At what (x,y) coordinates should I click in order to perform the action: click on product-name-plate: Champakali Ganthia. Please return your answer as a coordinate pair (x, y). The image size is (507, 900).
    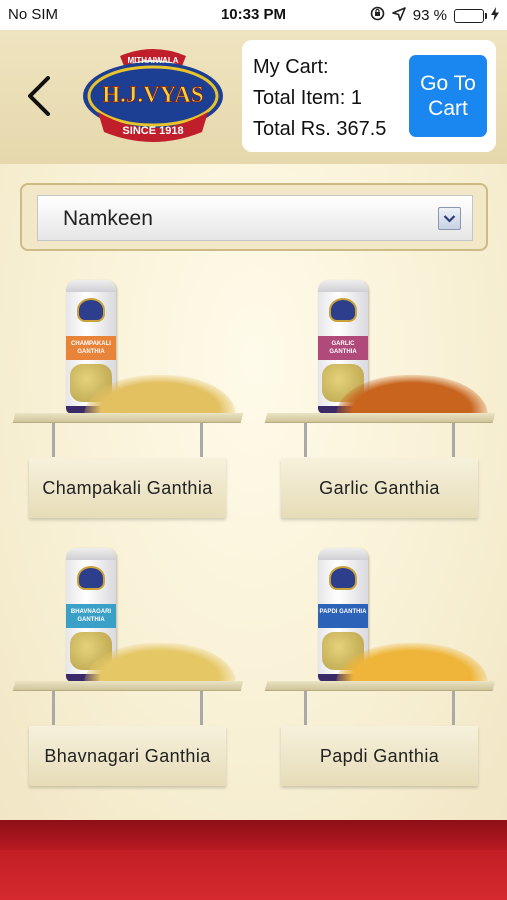
    Looking at the image, I should click on (127, 488).